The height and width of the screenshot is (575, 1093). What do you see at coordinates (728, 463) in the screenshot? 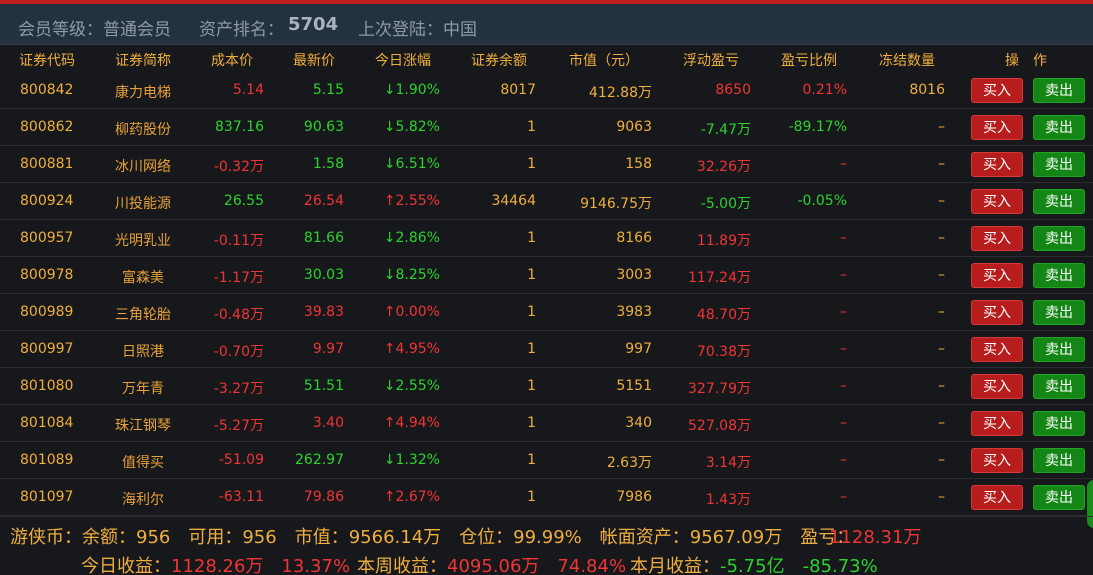
I see `floating-pnl: 3.14万` at bounding box center [728, 463].